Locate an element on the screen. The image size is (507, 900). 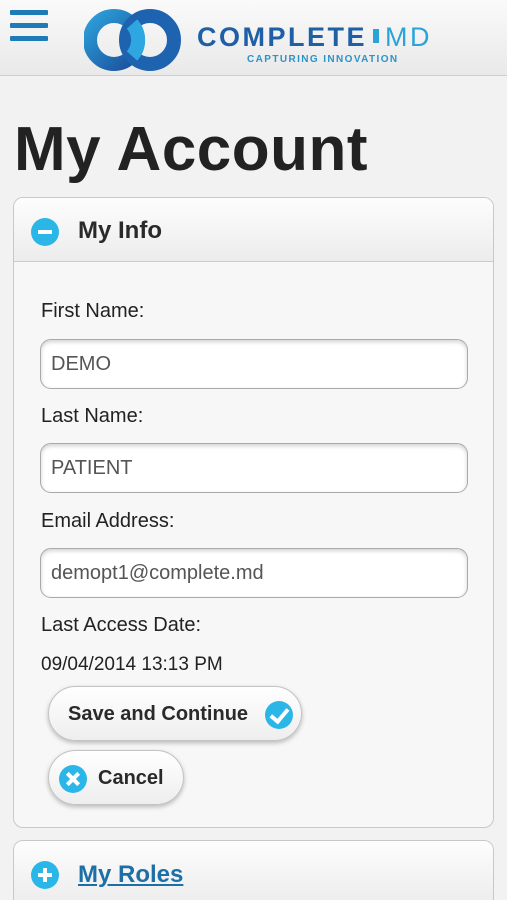
cancel-button: Cancel is located at coordinates (116, 777).